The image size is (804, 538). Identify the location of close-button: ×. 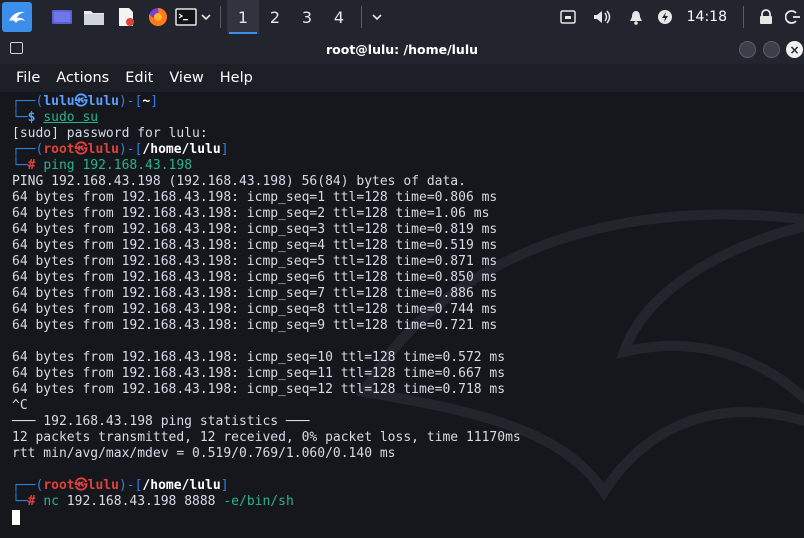
(794, 49).